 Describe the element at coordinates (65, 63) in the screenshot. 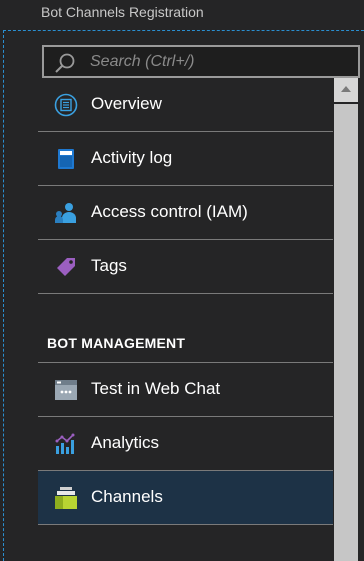

I see `search-icon` at that location.